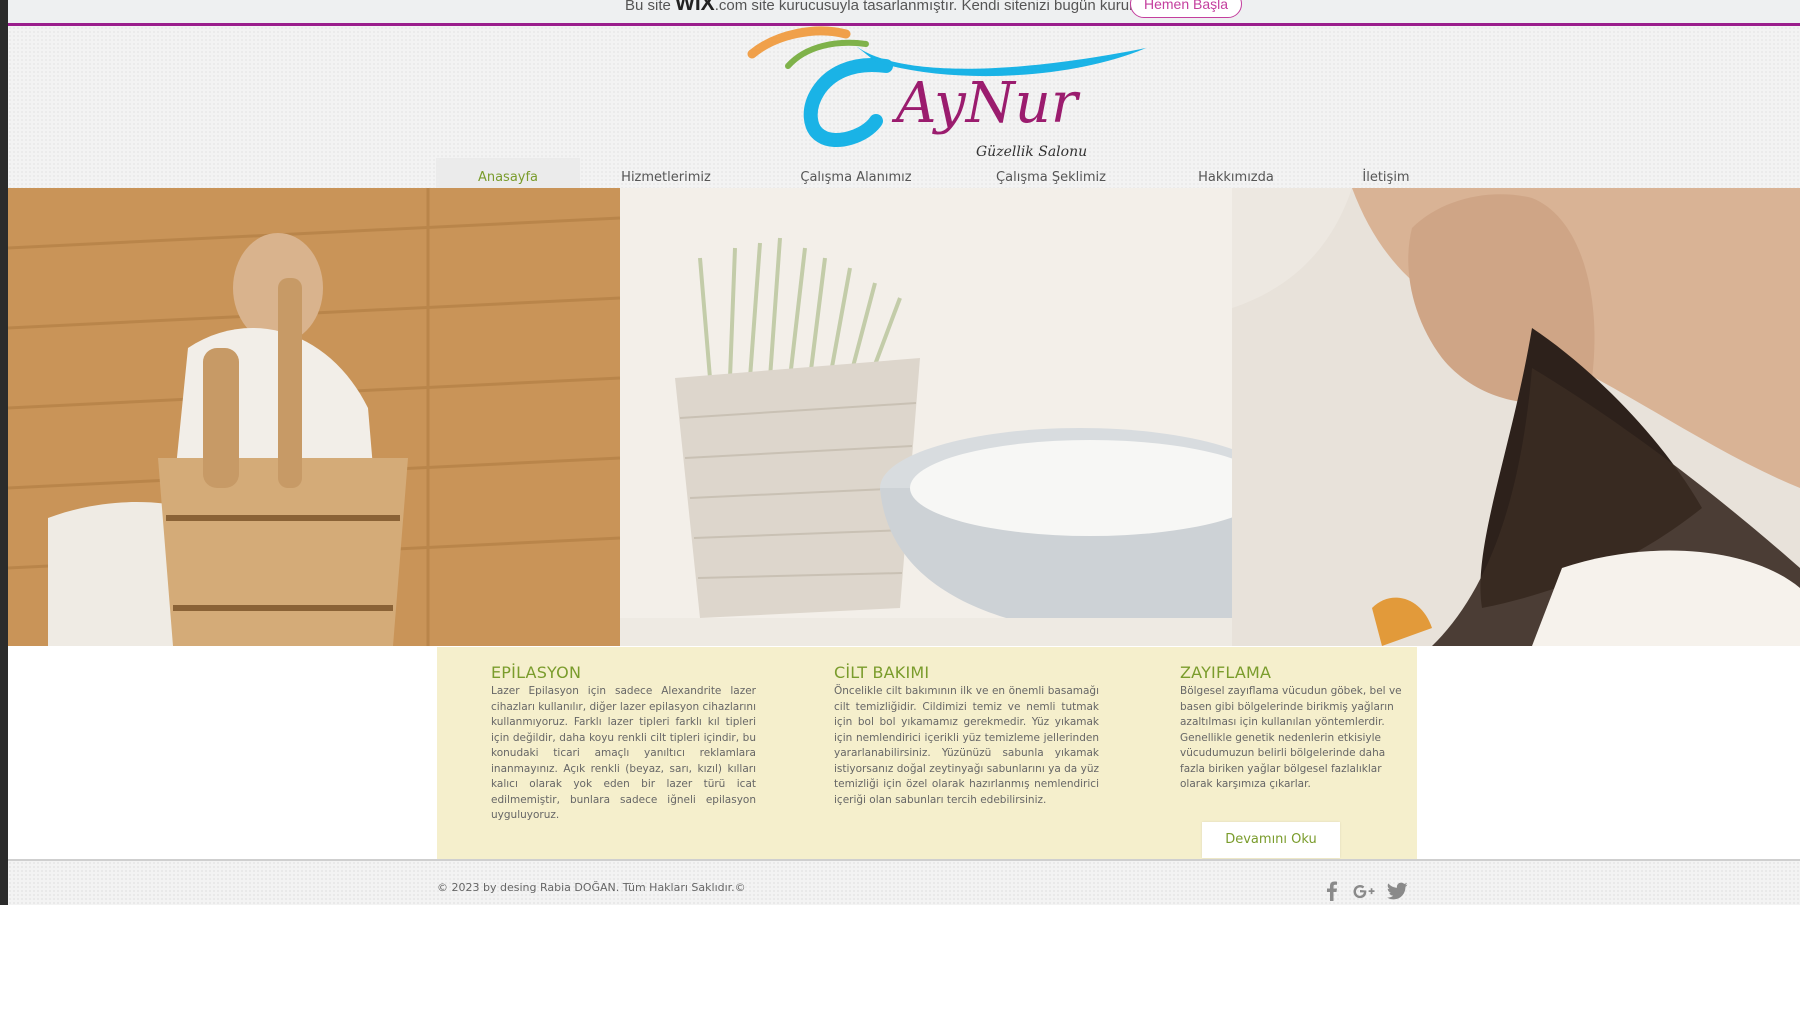 This screenshot has height=1013, width=1800. Describe the element at coordinates (1397, 891) in the screenshot. I see `twitter-icon` at that location.